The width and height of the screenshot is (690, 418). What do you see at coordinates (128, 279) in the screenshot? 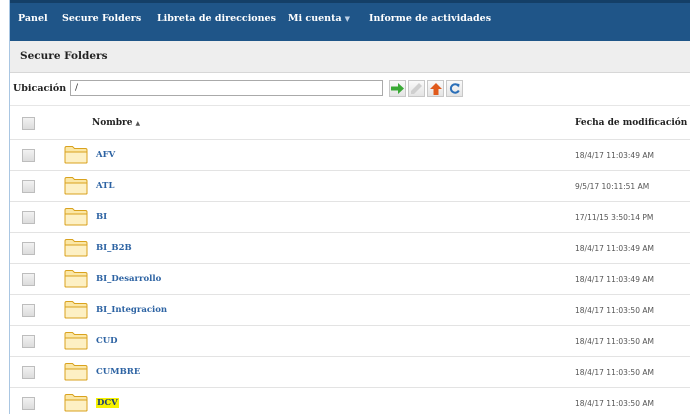
I see `folder-name-link: BI_Desarrollo` at bounding box center [128, 279].